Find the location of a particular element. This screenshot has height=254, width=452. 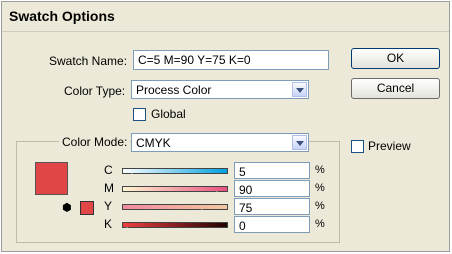

global-label: Global is located at coordinates (168, 114).